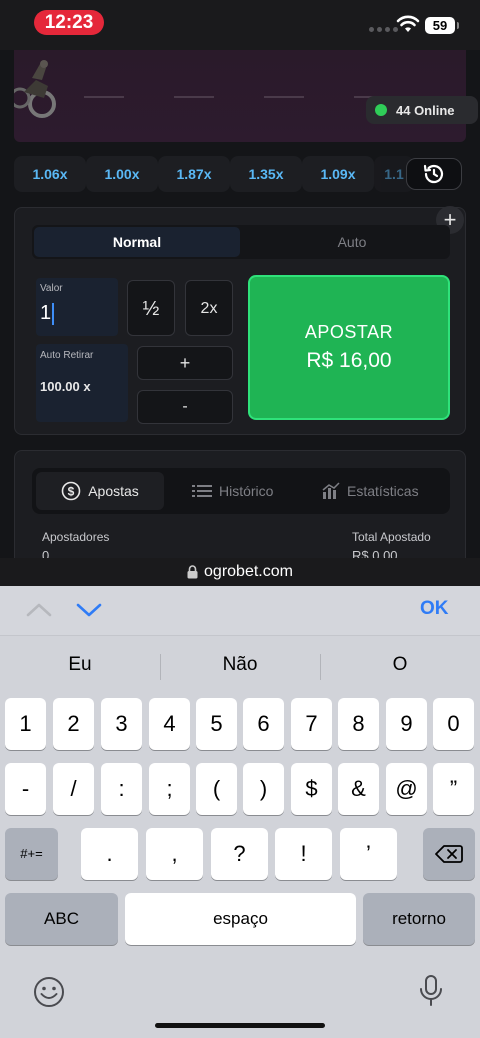  What do you see at coordinates (31, 854) in the screenshot?
I see `symbols-key: #+=` at bounding box center [31, 854].